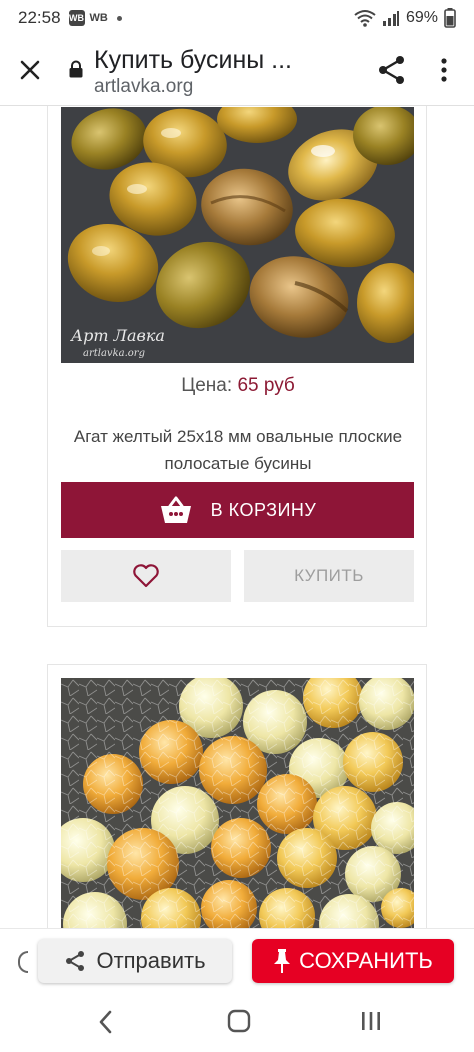 This screenshot has height=1052, width=474. I want to click on recent-apps-icon, so click(371, 1021).